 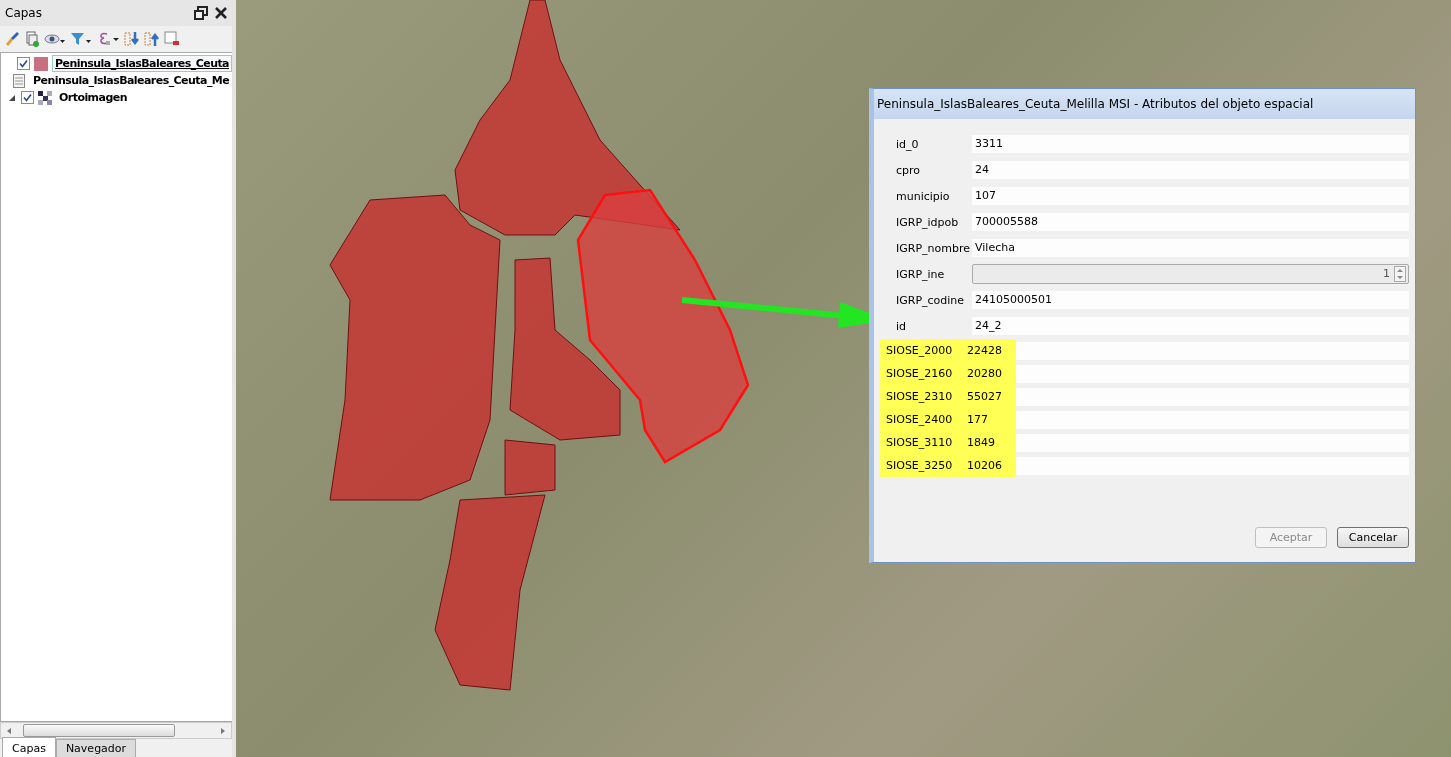 I want to click on input-field: 24_2, so click(x=1190, y=326).